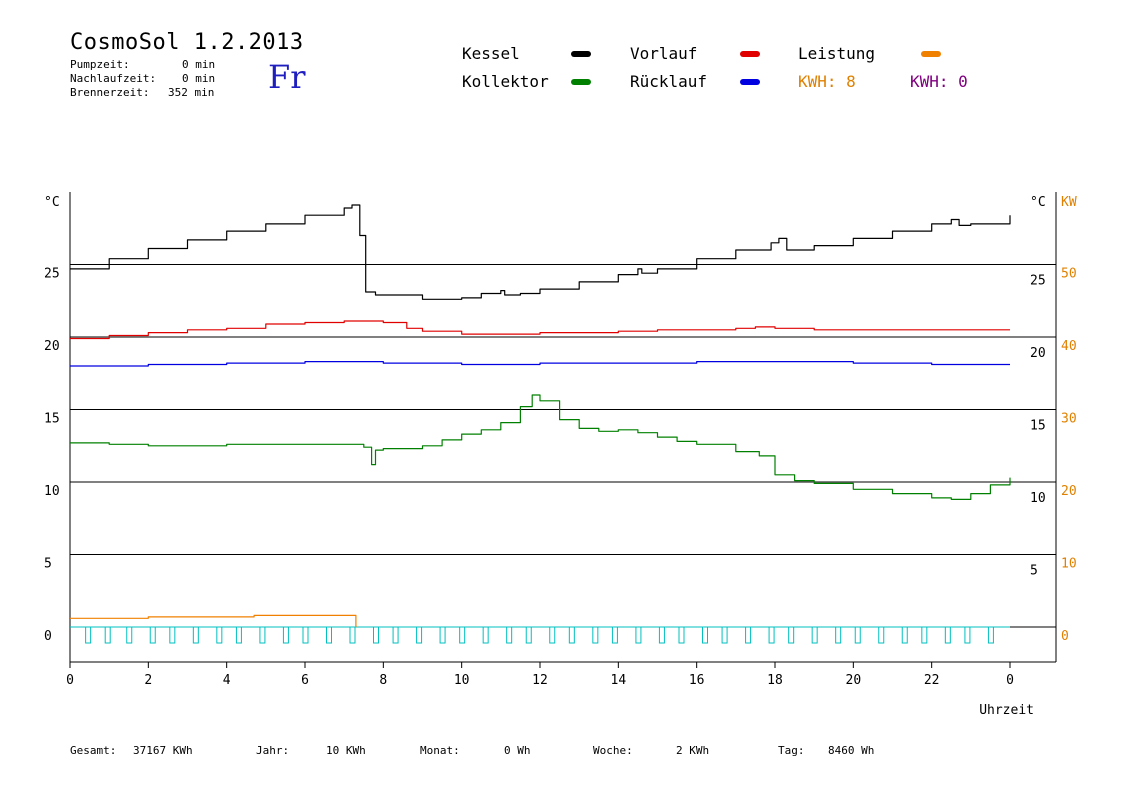 The width and height of the screenshot is (1148, 812). Describe the element at coordinates (517, 750) in the screenshot. I see `footer-monat-value: 0 Wh` at that location.